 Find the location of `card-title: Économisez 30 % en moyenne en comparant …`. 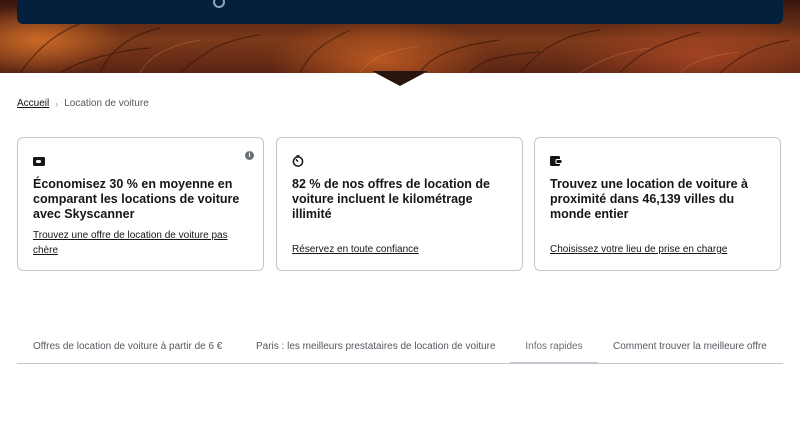

card-title: Économisez 30 % en moyenne en comparant … is located at coordinates (136, 199).